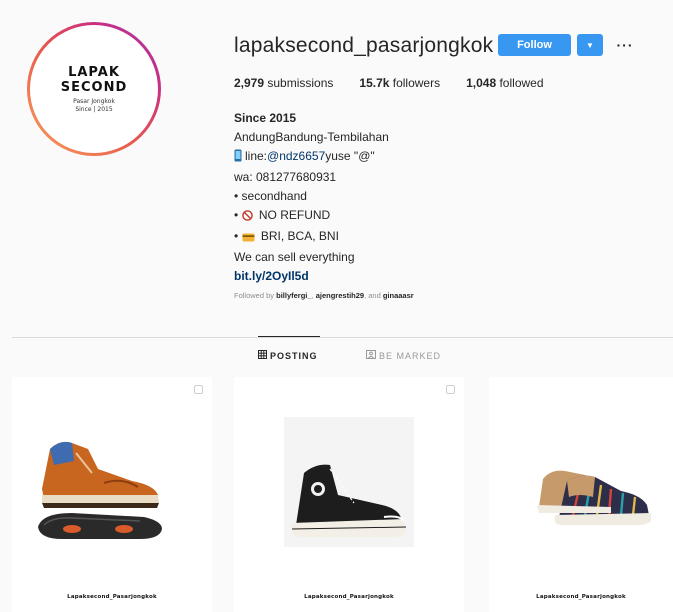 The height and width of the screenshot is (612, 673). I want to click on stat-following: 1,048 followed, so click(504, 83).